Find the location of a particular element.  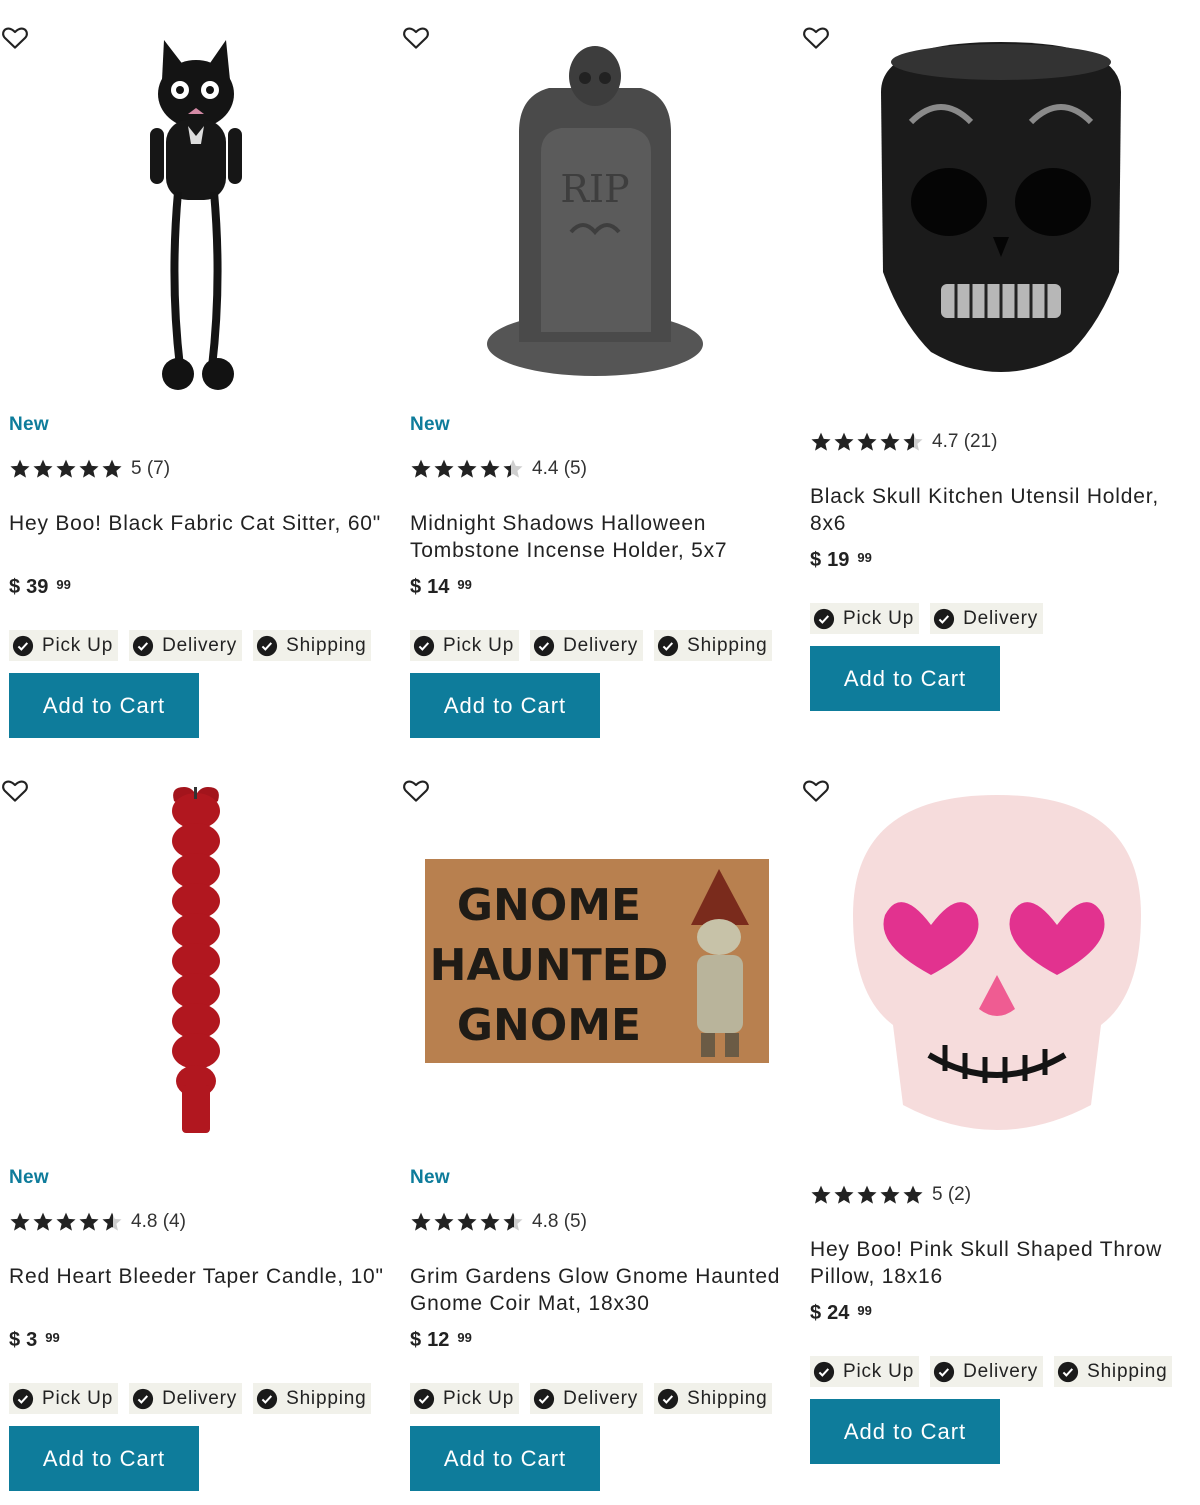

price-dollars: 14 is located at coordinates (438, 587).